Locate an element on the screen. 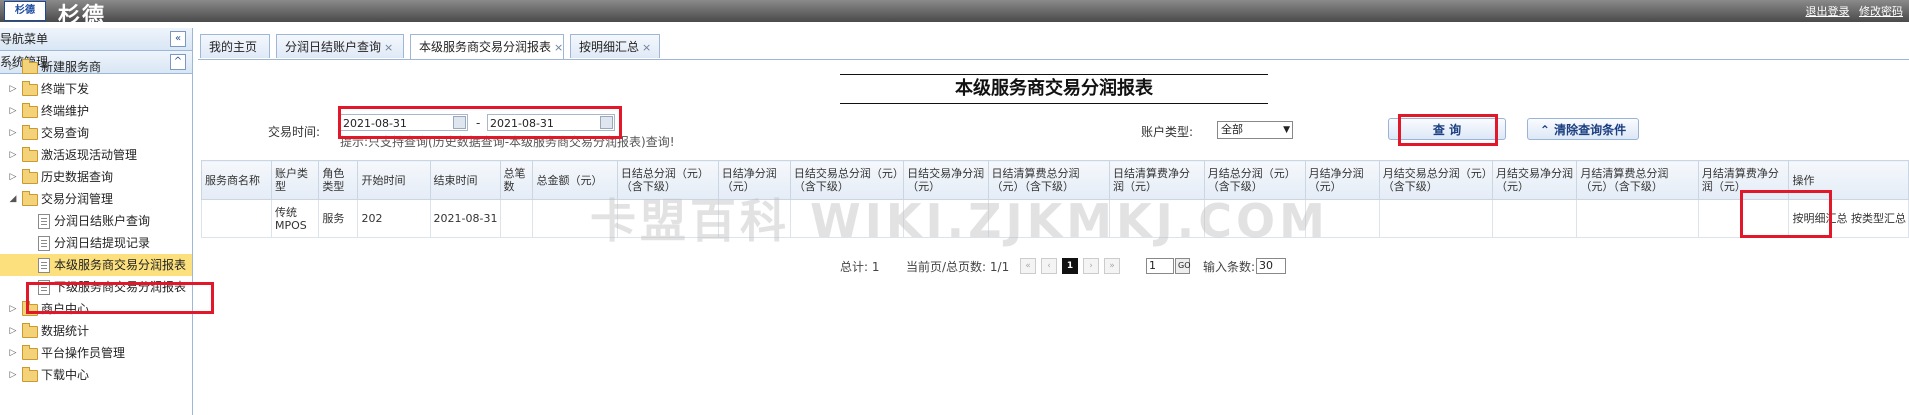 The height and width of the screenshot is (415, 1909). query-button: 查 询 is located at coordinates (1447, 129).